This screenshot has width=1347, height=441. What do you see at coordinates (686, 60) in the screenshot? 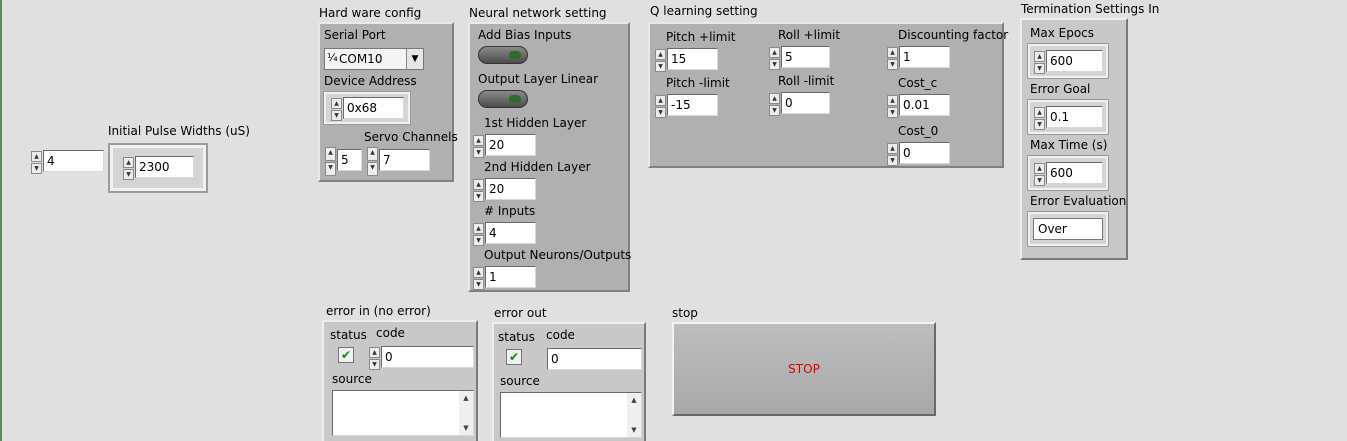
I see `pitch-plus-control: ▲ ▼ 15` at bounding box center [686, 60].